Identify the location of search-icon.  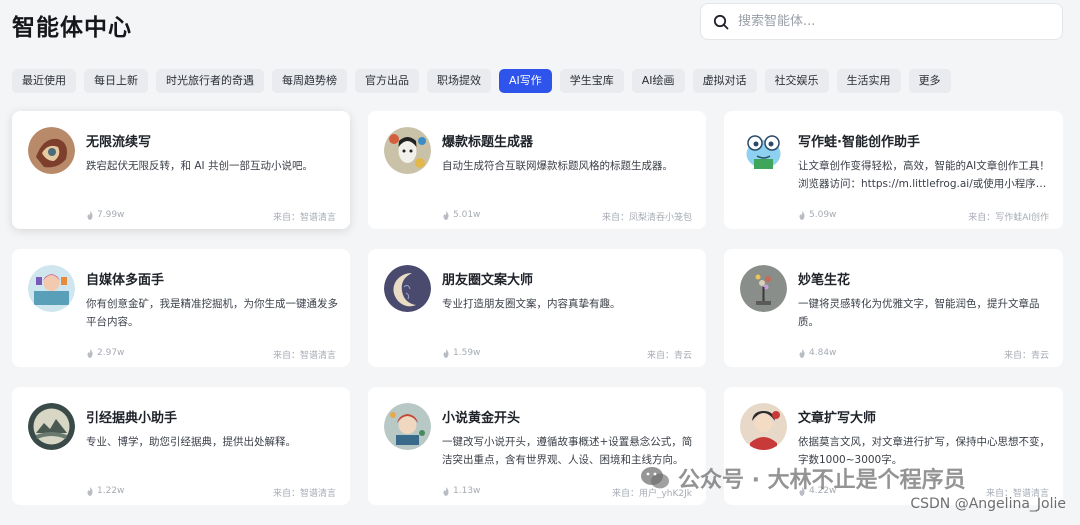
(721, 21).